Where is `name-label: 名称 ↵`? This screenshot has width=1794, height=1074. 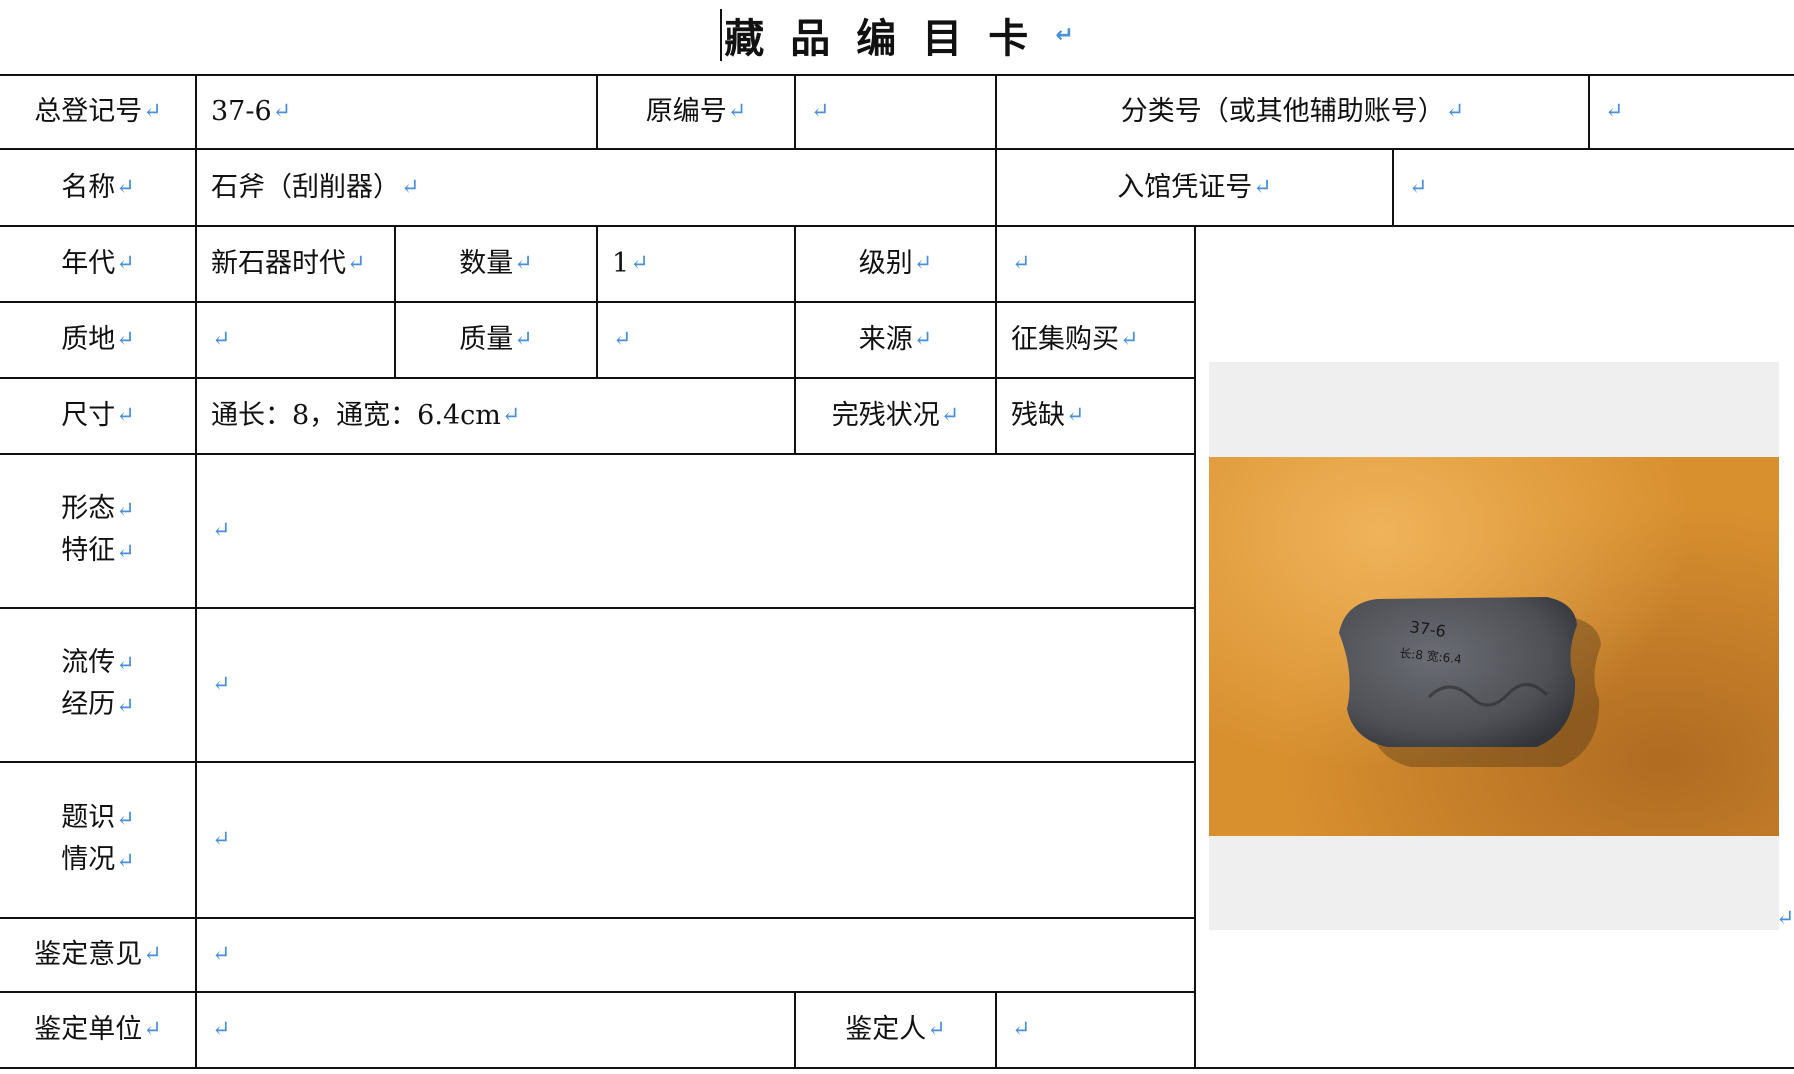 name-label: 名称 ↵ is located at coordinates (98, 187).